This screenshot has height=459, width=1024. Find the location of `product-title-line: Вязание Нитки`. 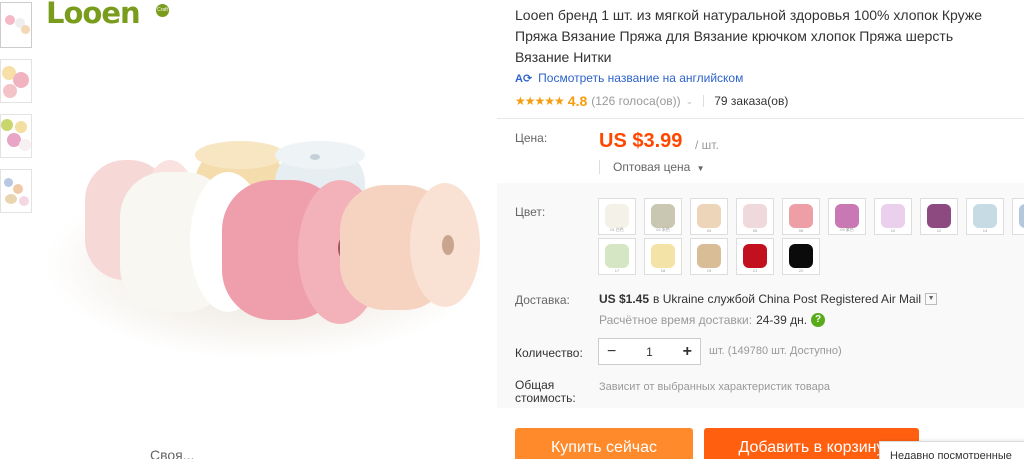

product-title-line: Вязание Нитки is located at coordinates (563, 57).